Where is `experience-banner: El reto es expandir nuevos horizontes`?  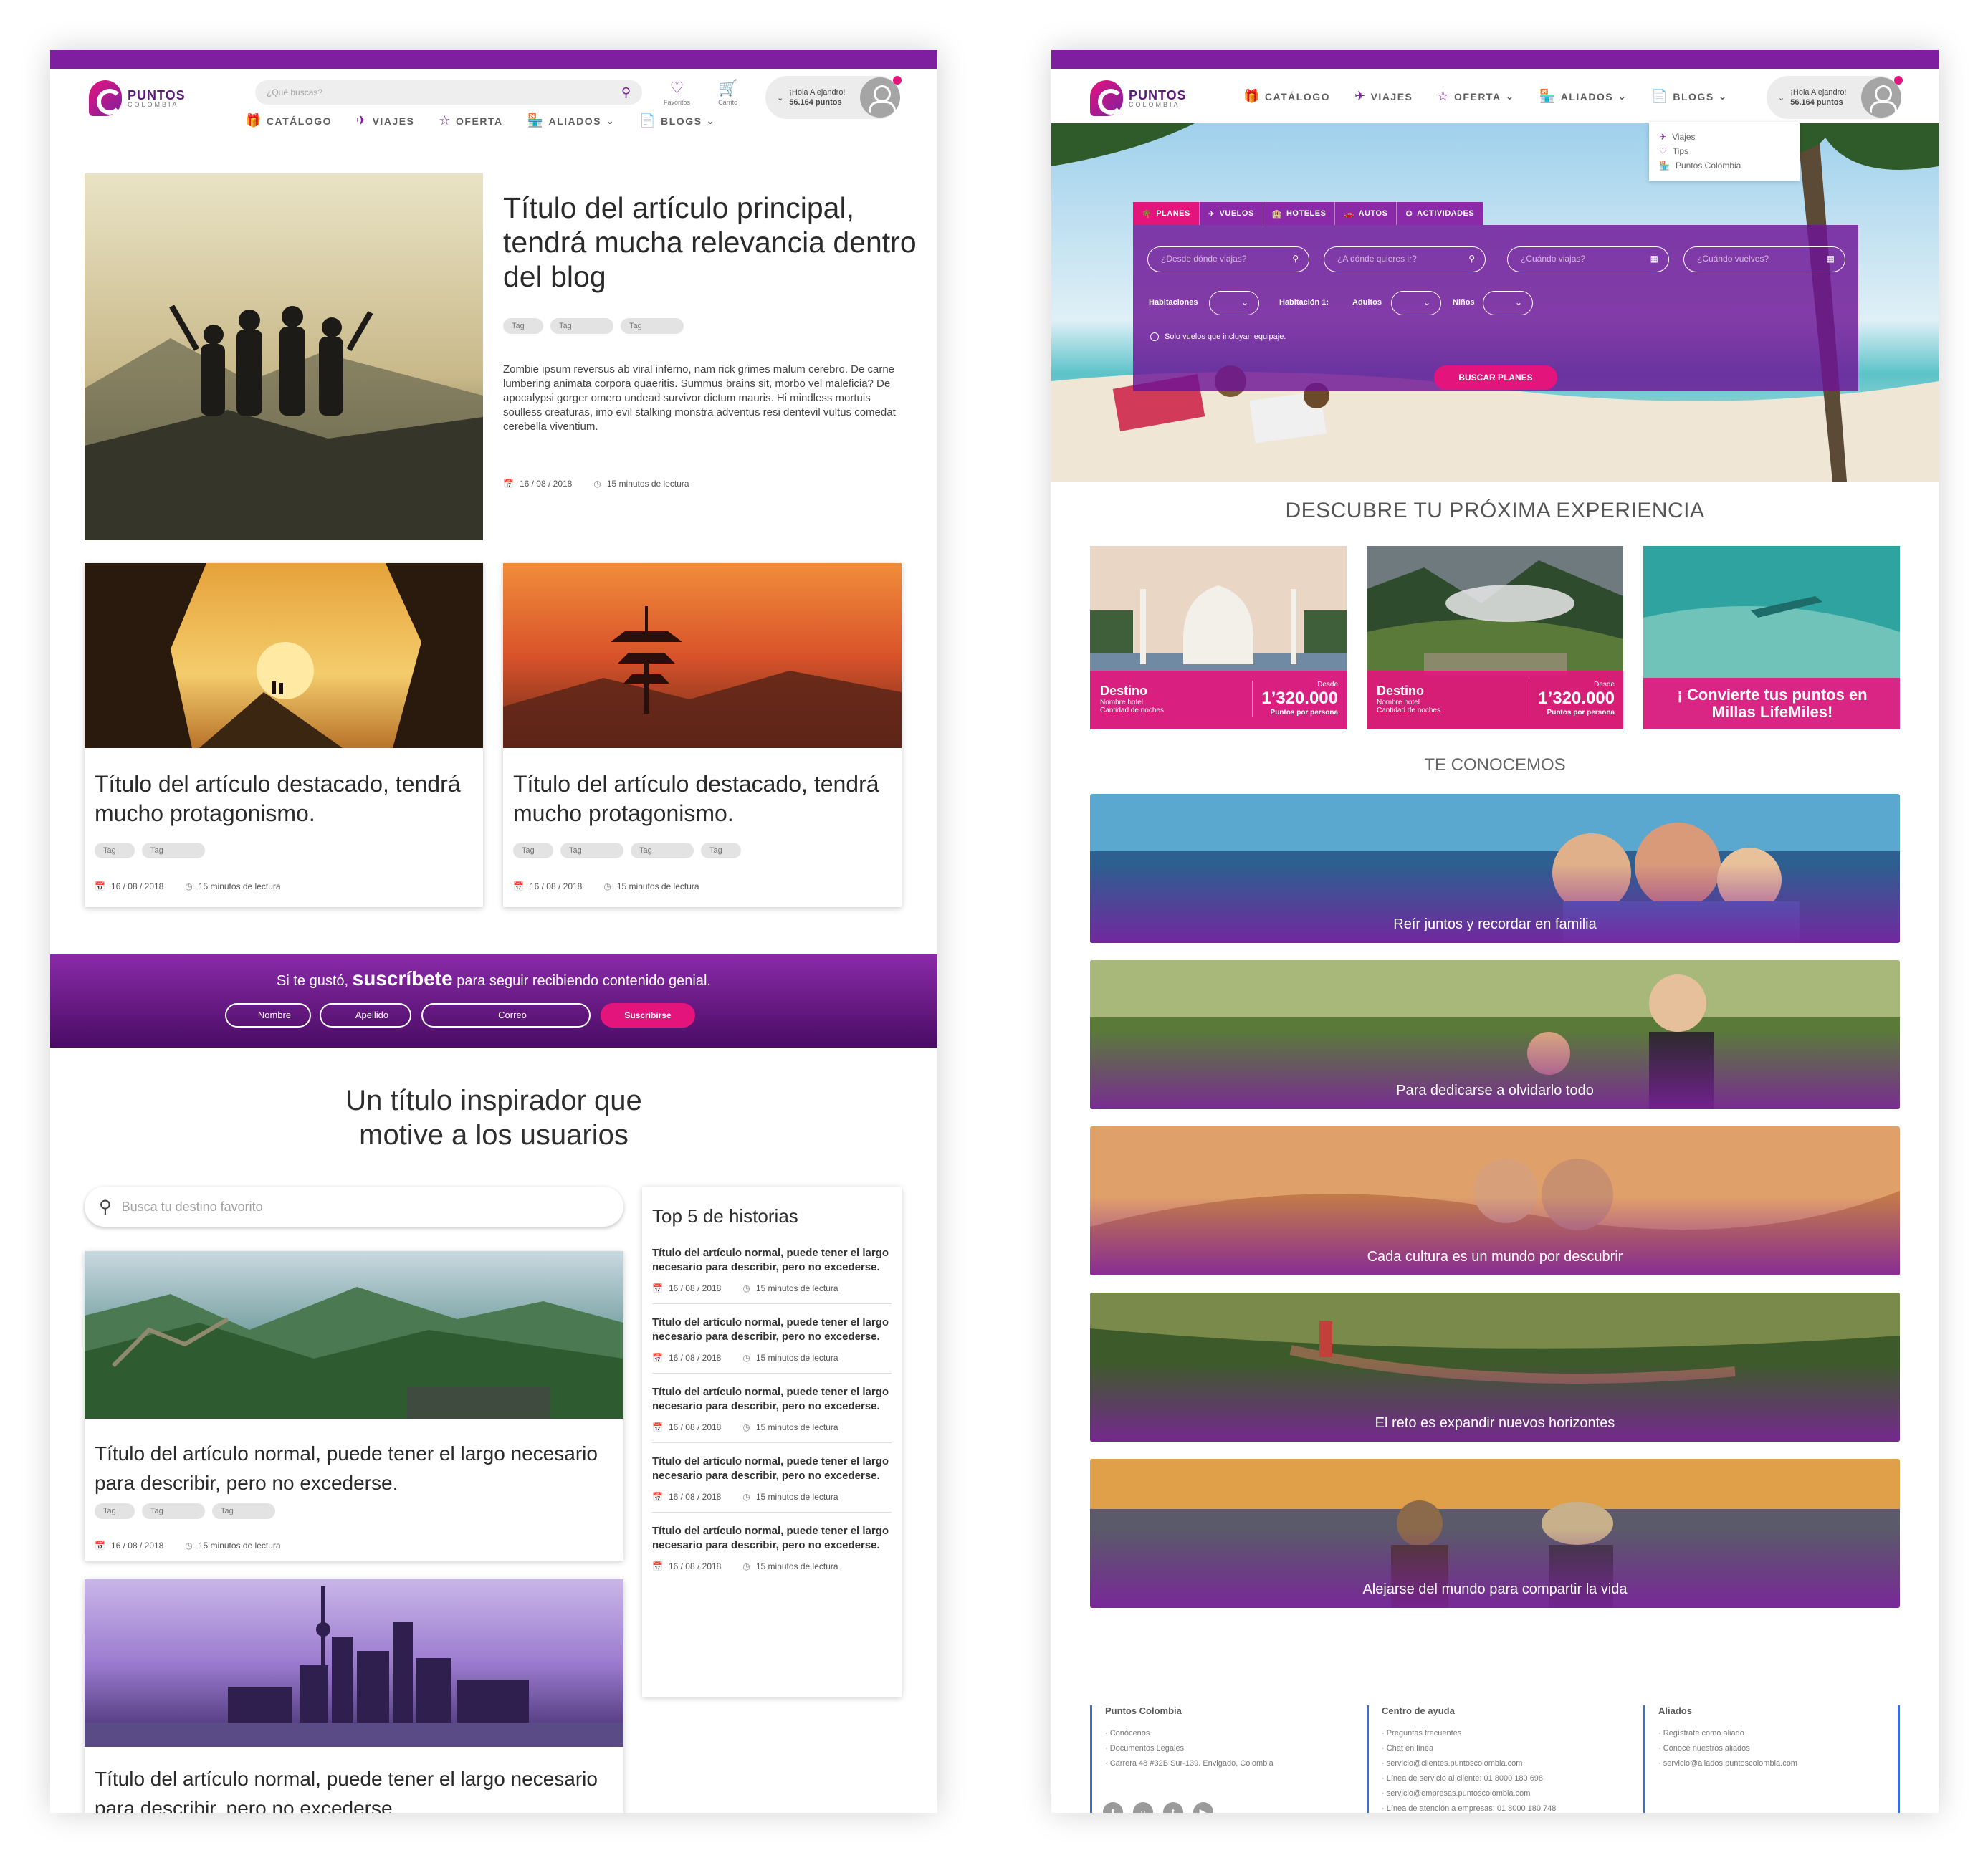
experience-banner: El reto es expandir nuevos horizontes is located at coordinates (1495, 1367).